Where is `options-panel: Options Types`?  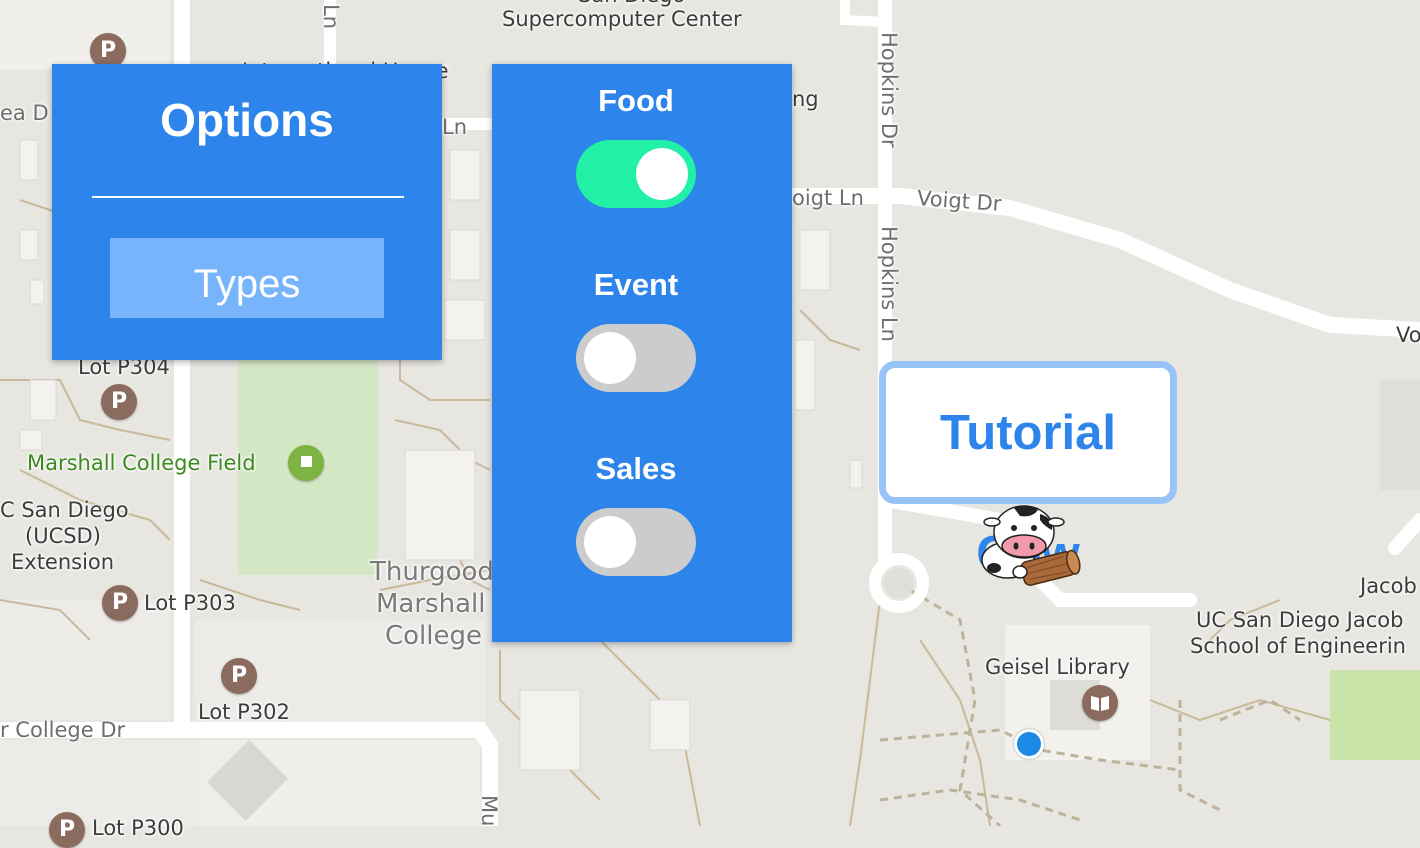 options-panel: Options Types is located at coordinates (247, 212).